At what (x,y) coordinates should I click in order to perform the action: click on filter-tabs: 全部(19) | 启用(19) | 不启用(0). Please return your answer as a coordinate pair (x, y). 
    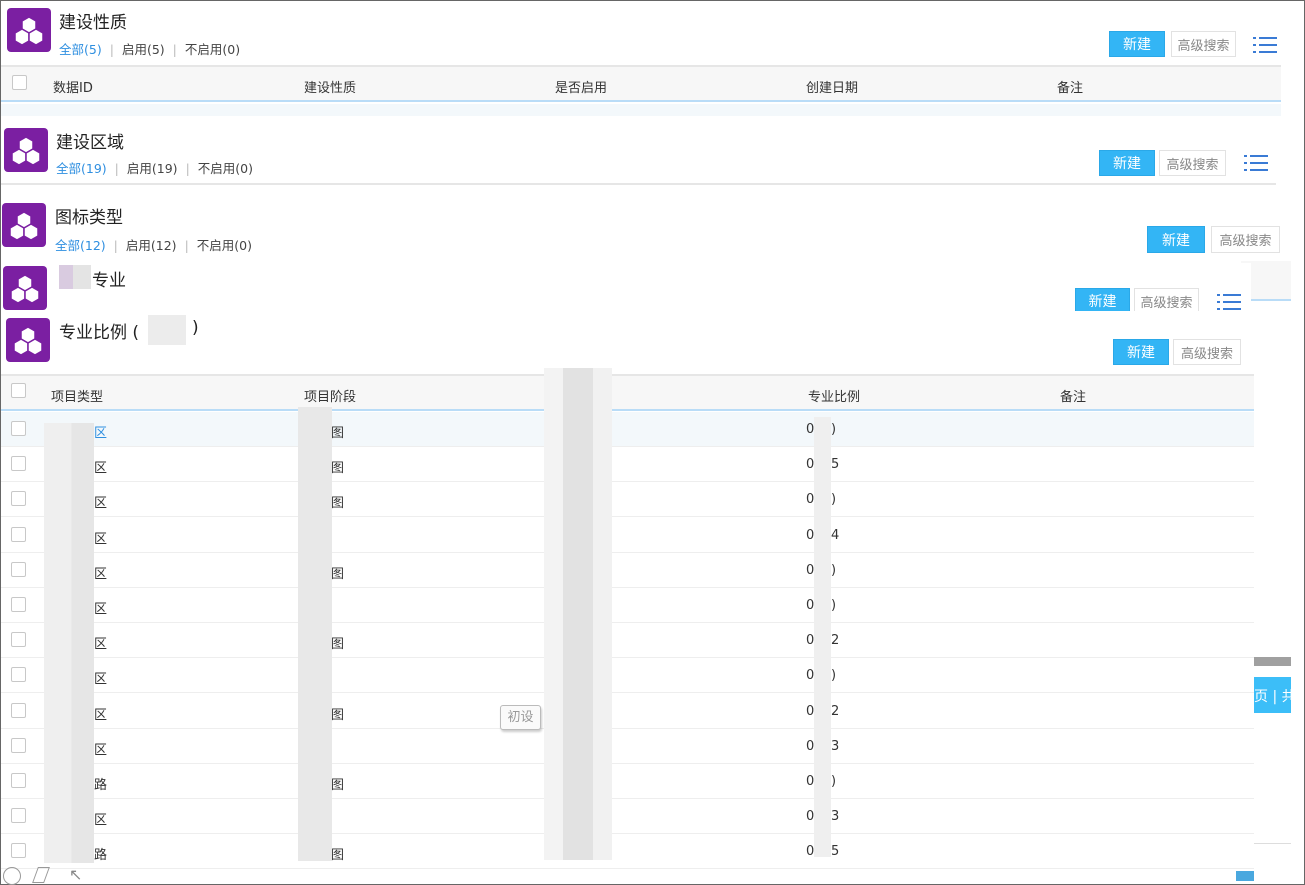
    Looking at the image, I should click on (154, 168).